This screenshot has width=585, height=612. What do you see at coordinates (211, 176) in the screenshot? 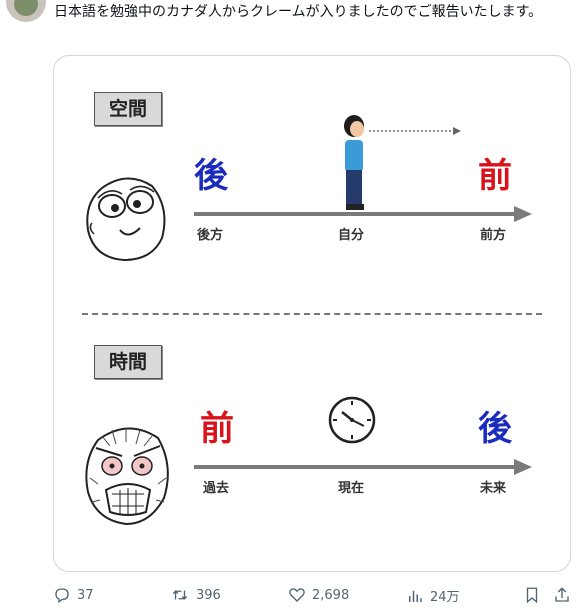
I see `space-left-kanji: 後` at bounding box center [211, 176].